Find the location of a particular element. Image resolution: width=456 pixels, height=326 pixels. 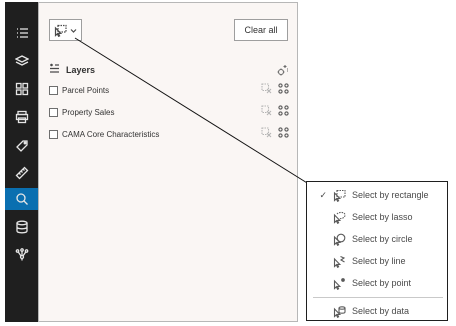

menu-item-select-by-rectangle: ✓ Select by rectangle is located at coordinates (377, 195).